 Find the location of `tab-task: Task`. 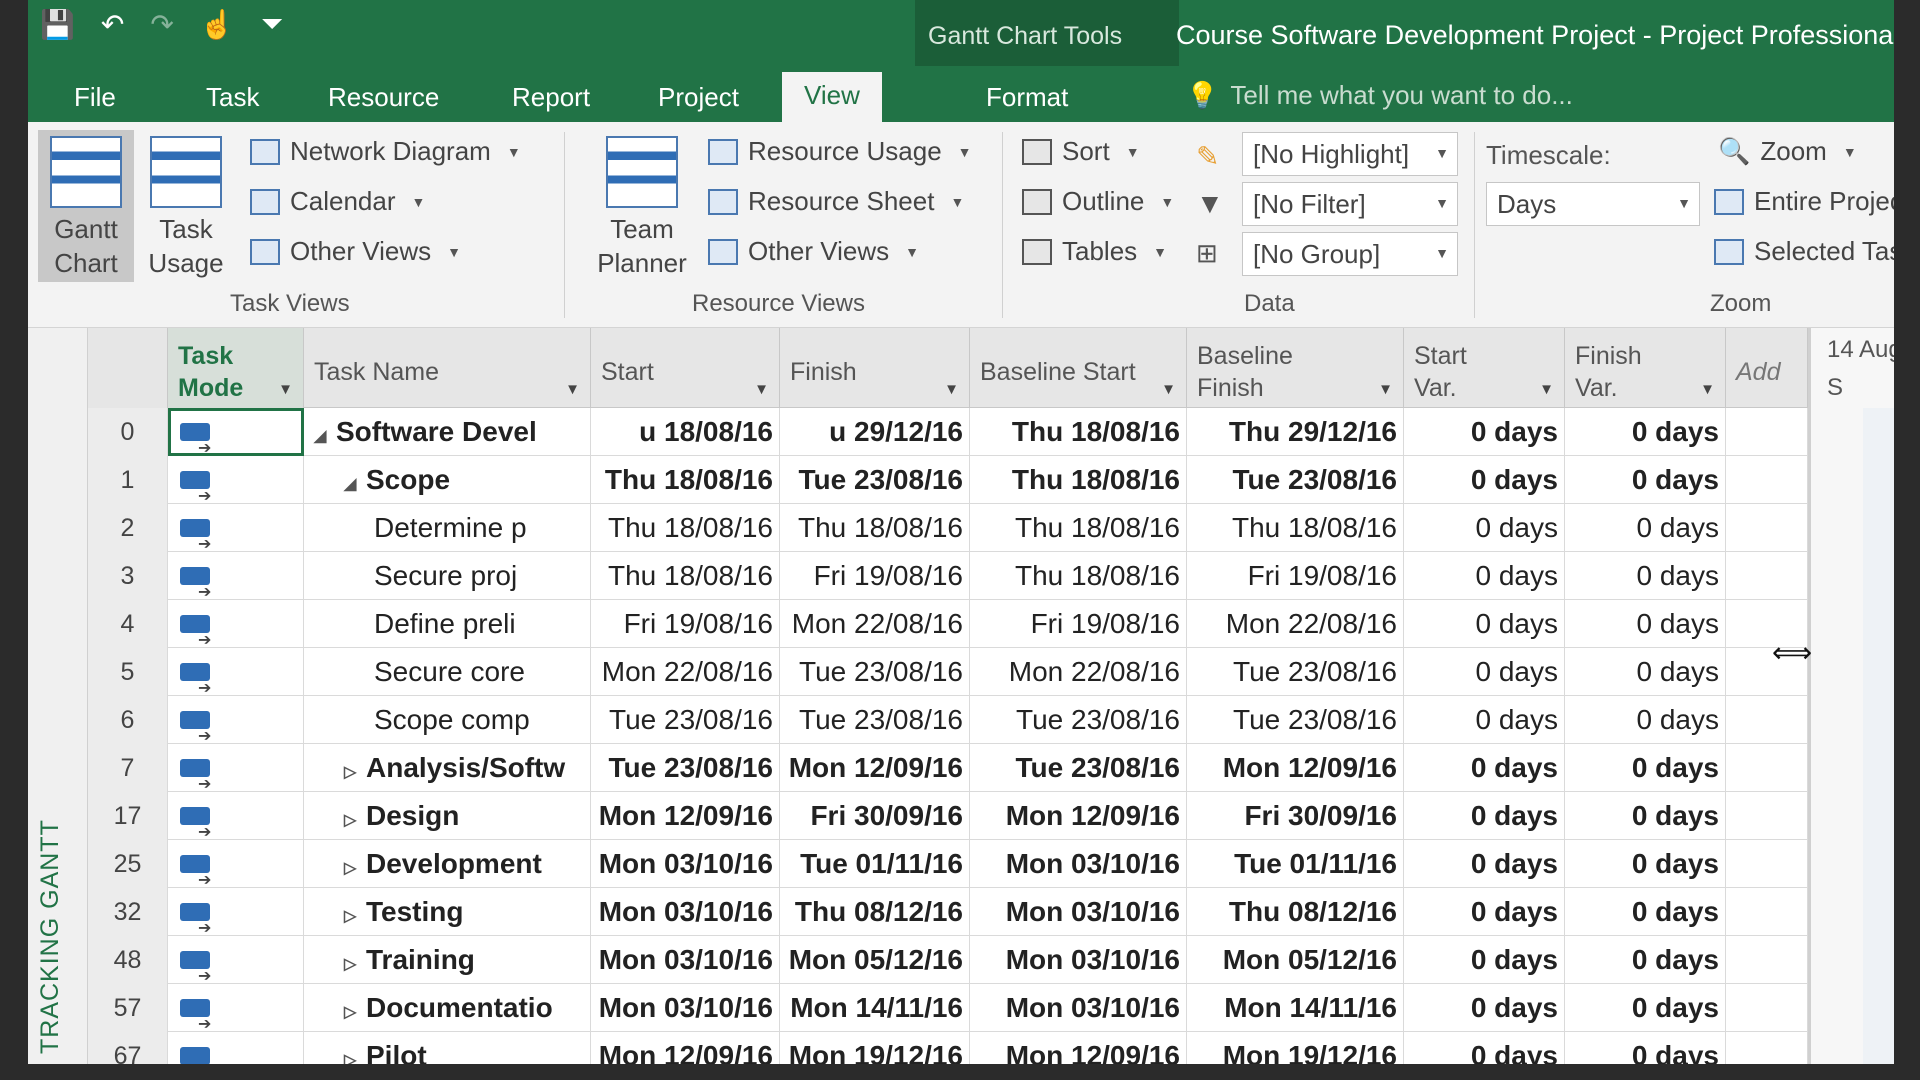

tab-task: Task is located at coordinates (232, 97).